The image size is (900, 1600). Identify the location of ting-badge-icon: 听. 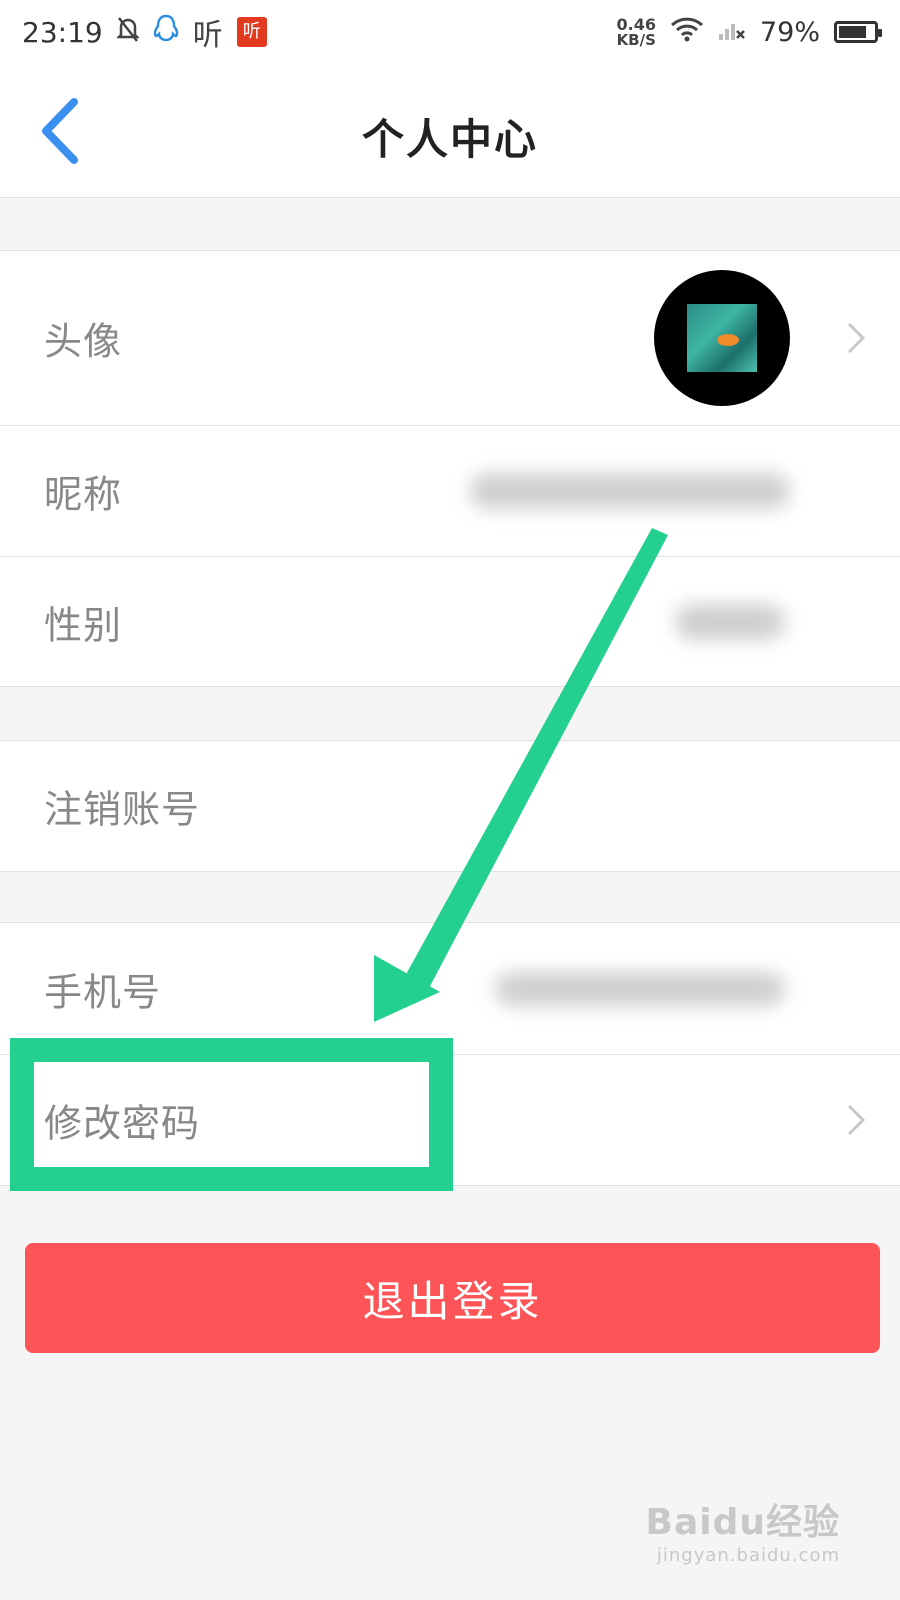
(251, 32).